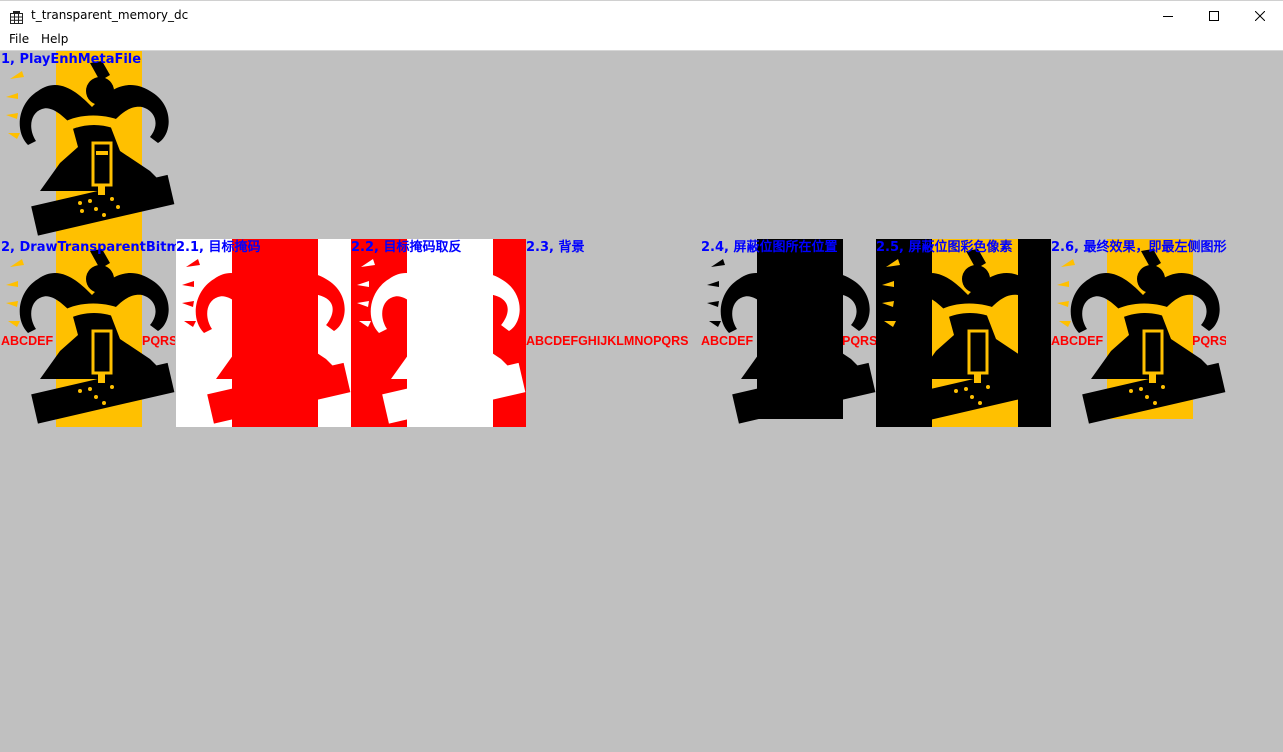  I want to click on maximize-button, so click(1214, 16).